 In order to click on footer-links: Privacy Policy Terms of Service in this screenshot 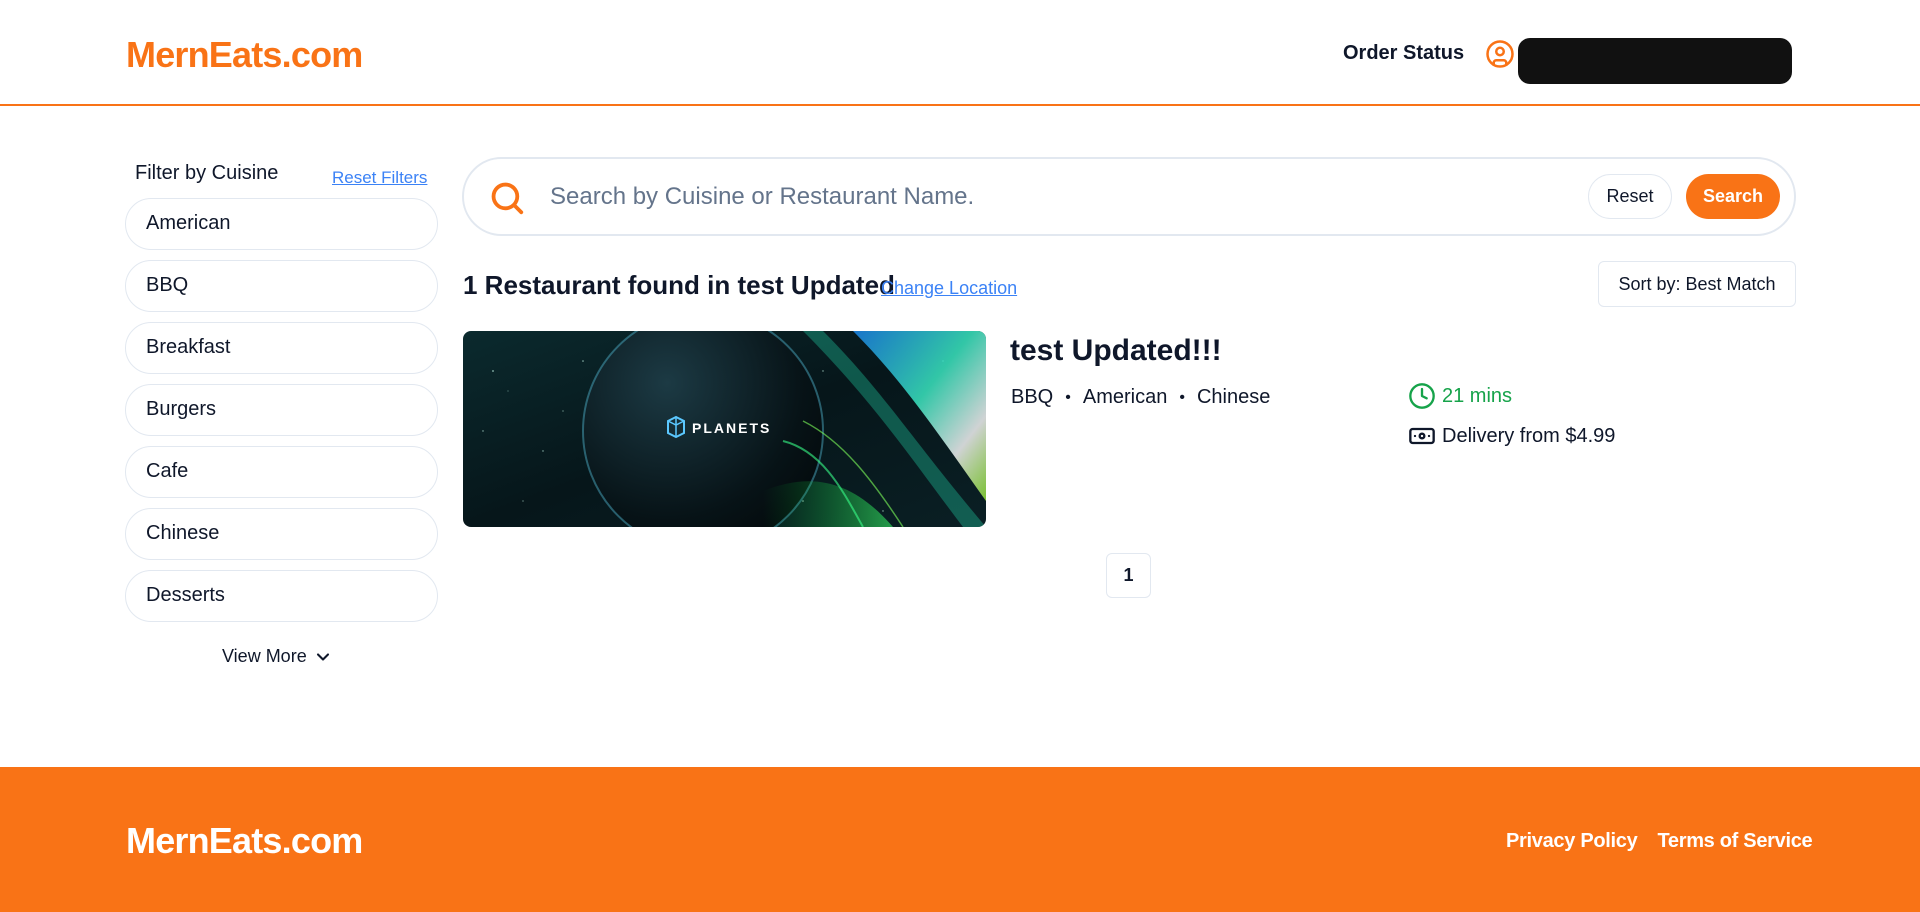, I will do `click(1659, 841)`.